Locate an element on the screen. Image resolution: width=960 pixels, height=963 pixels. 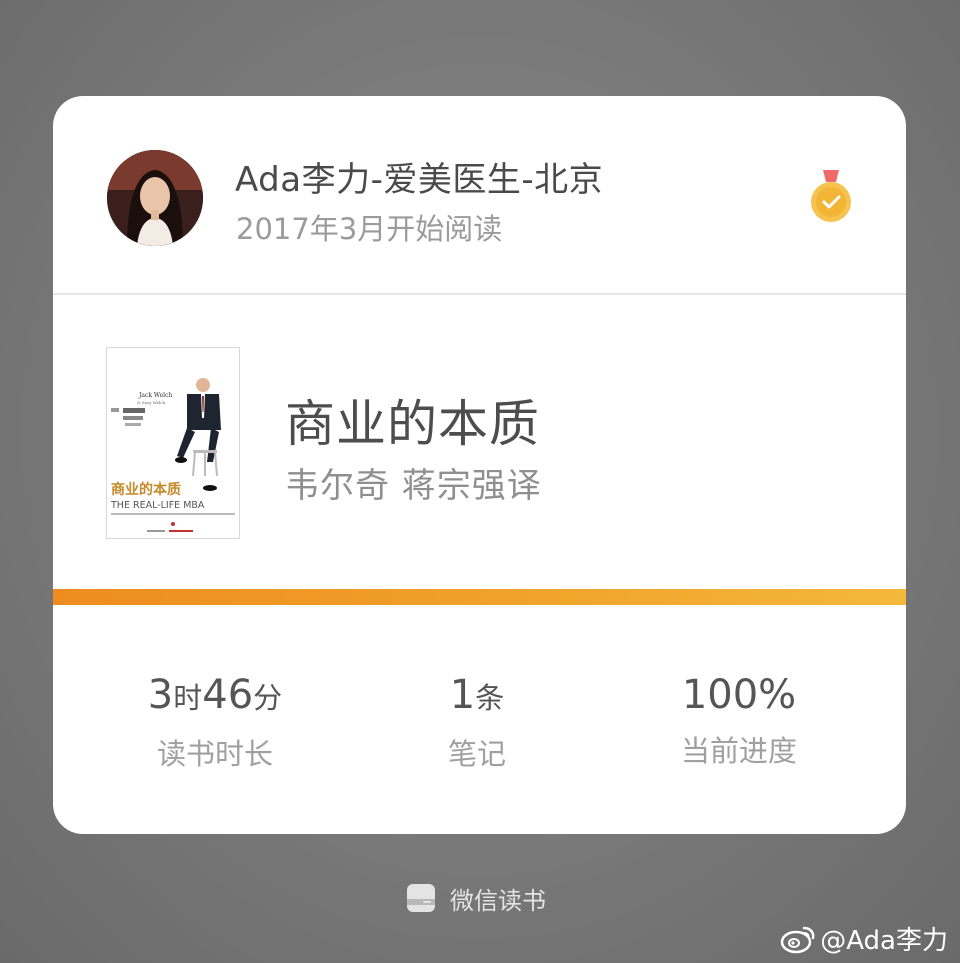
weibo-watermark: @Ada李力 is located at coordinates (864, 938).